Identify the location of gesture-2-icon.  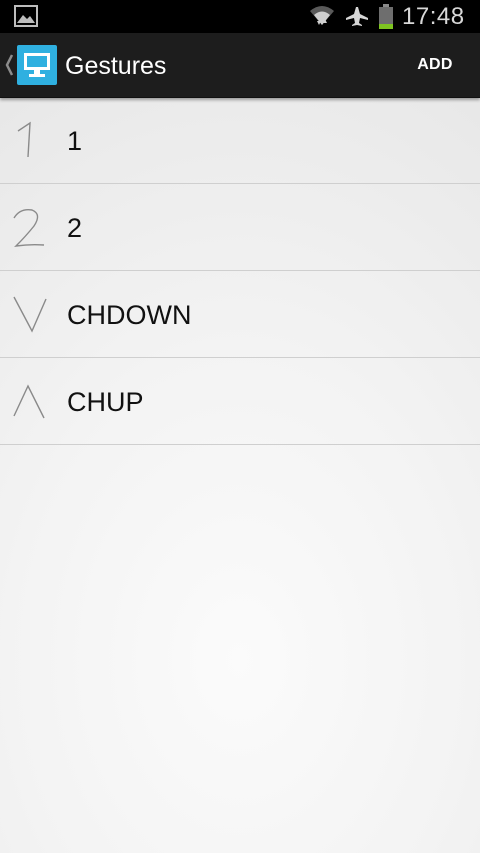
(29, 227).